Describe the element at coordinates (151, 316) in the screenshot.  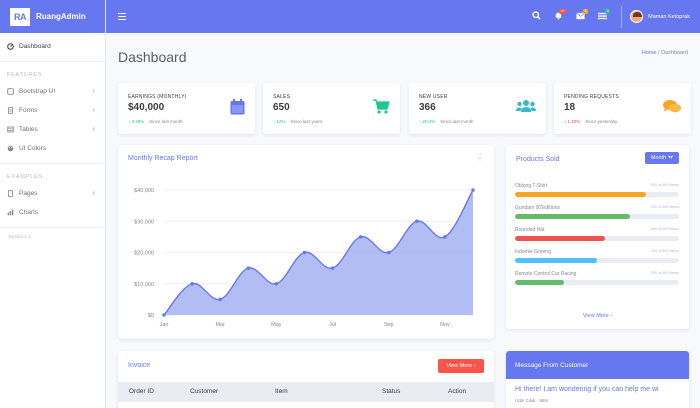
I see `y-tick-label: $0` at that location.